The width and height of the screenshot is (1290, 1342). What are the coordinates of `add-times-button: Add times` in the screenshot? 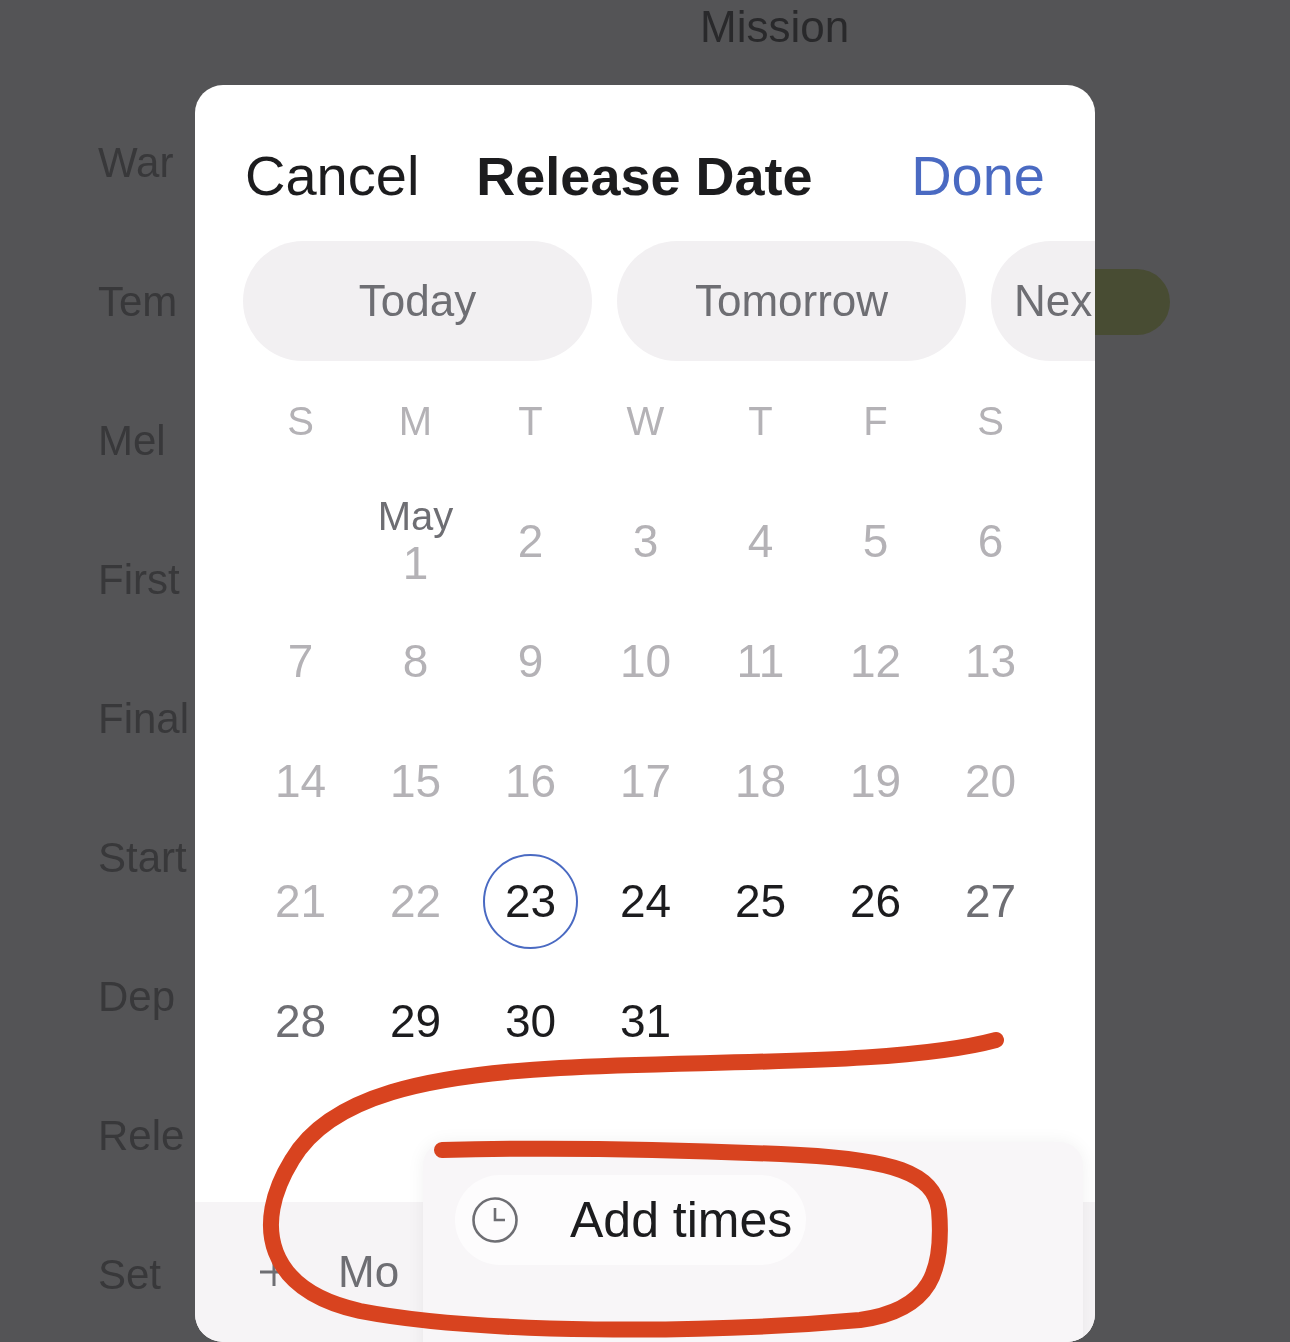 It's located at (631, 1220).